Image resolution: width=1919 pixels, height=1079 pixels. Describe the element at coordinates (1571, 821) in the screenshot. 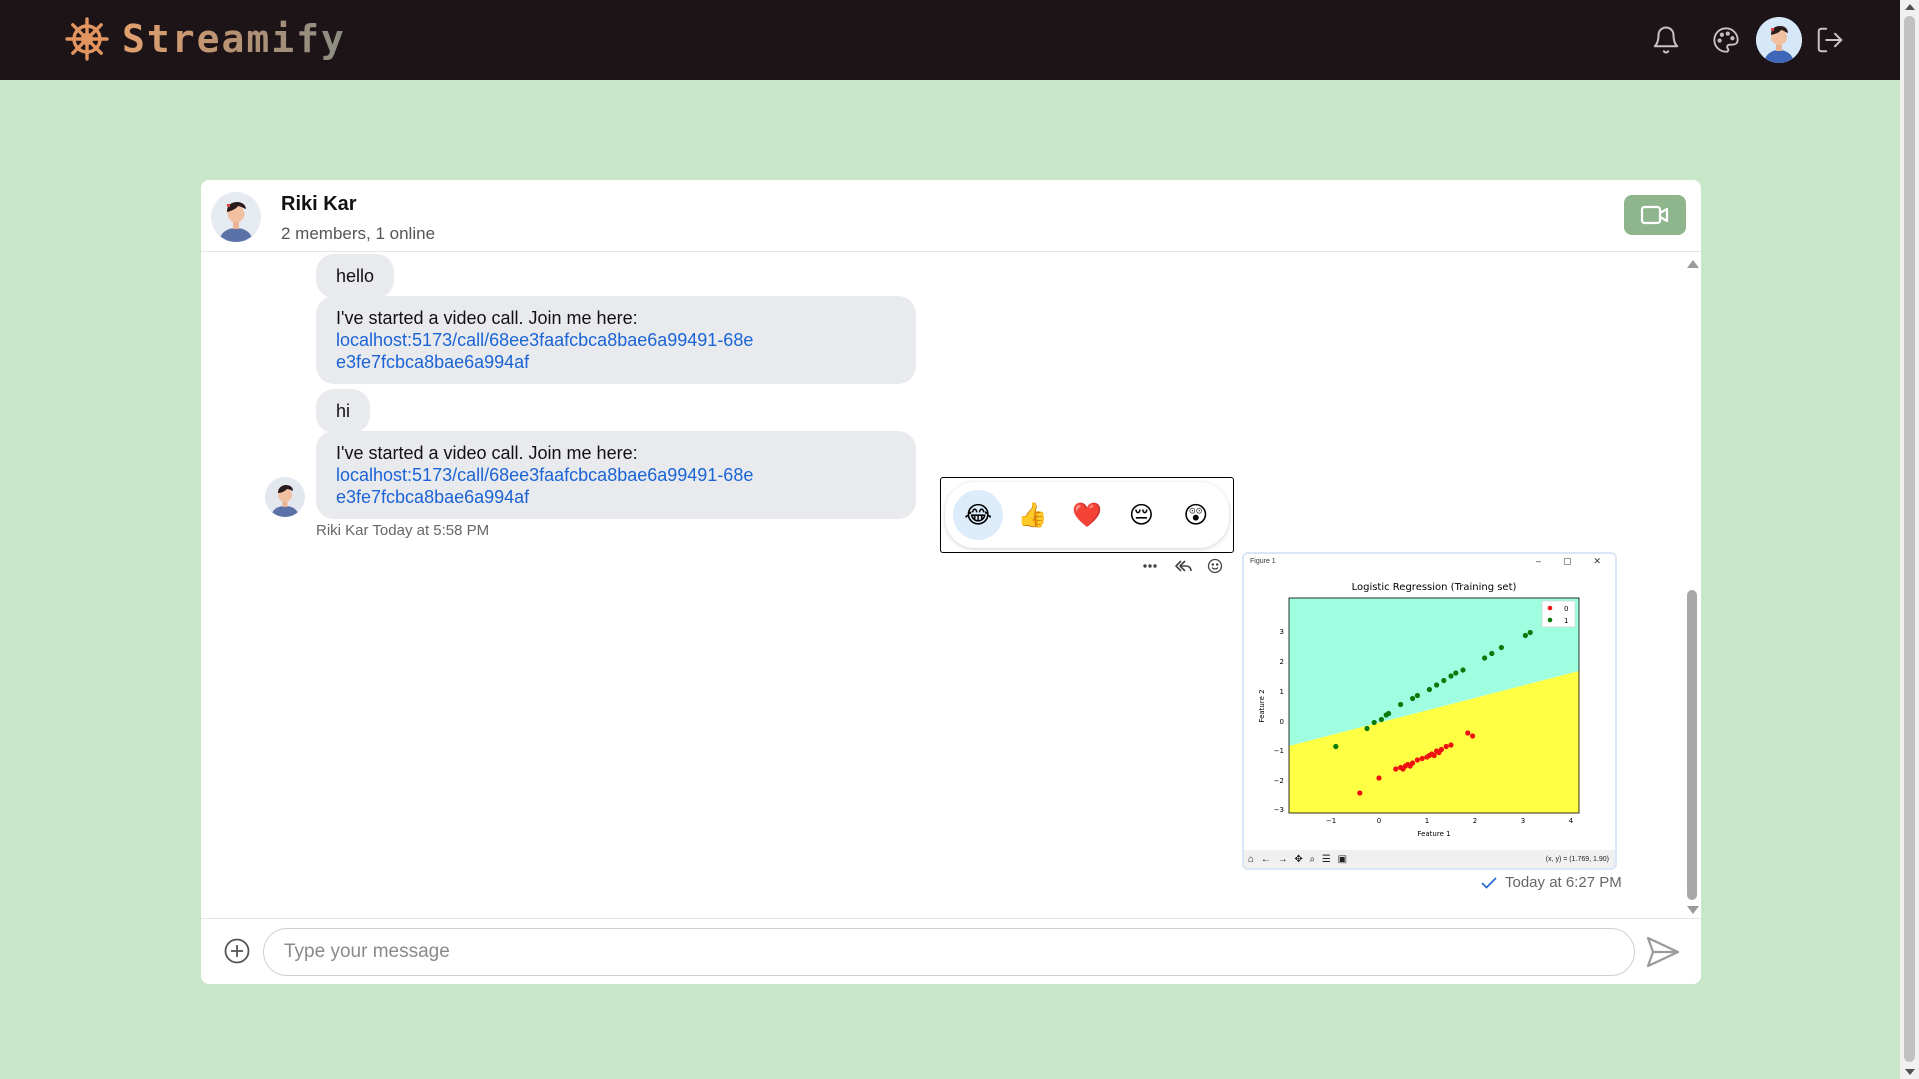

I see `svg-text: 4` at that location.